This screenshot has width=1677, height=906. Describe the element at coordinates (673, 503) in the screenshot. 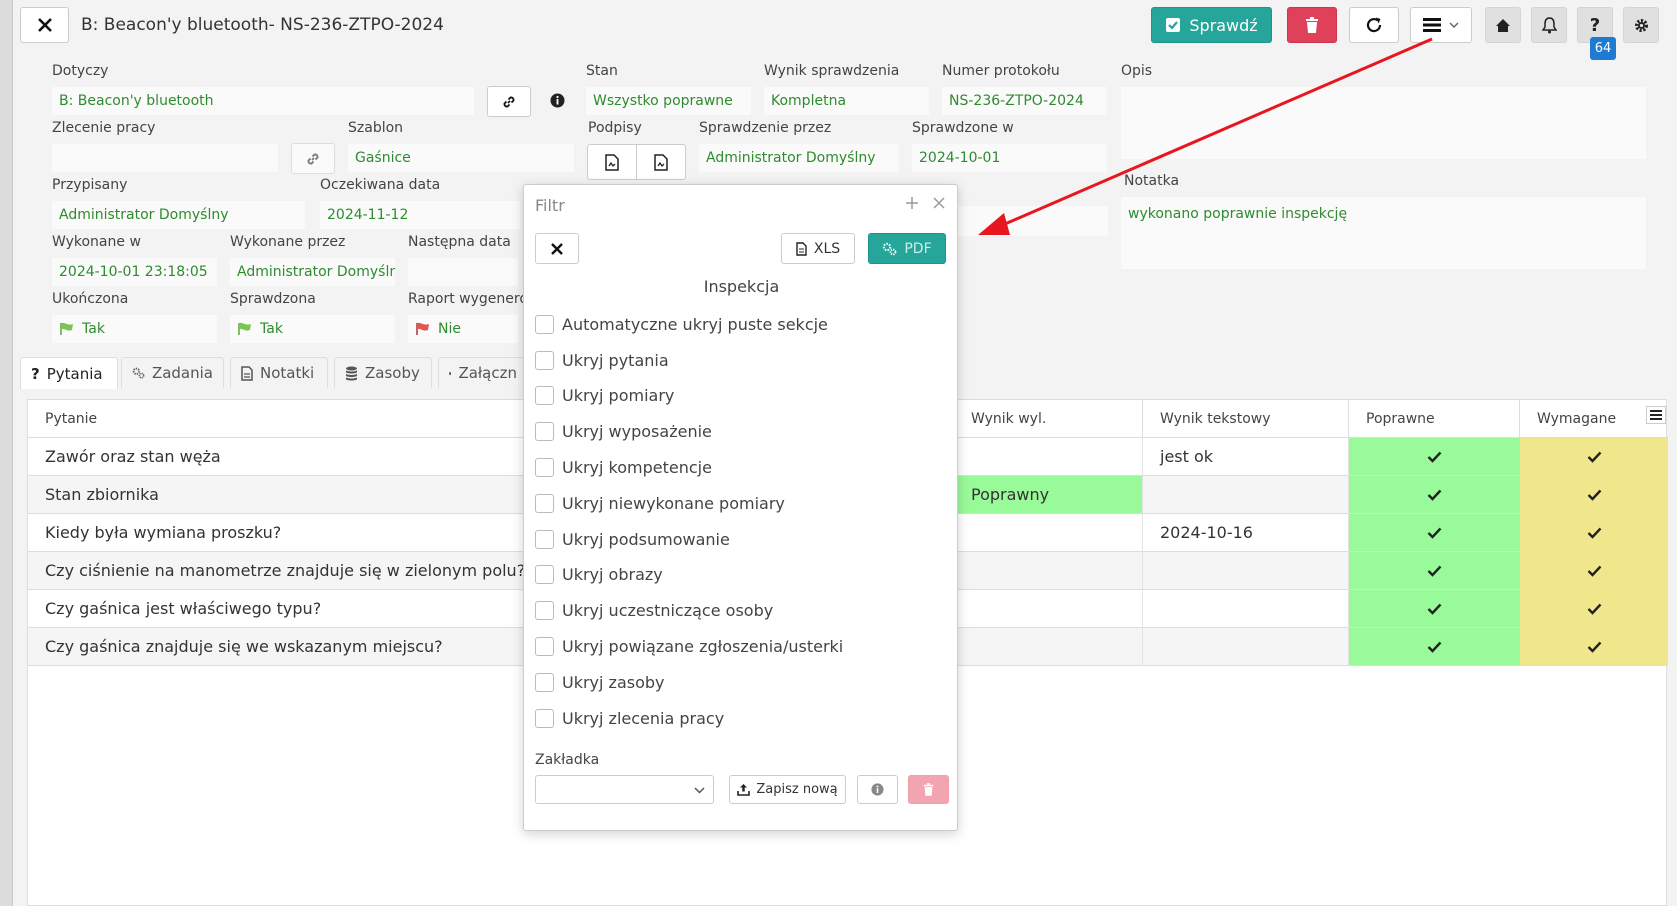

I see `filter-option-label: Ukryj niewykonane pomiary` at that location.